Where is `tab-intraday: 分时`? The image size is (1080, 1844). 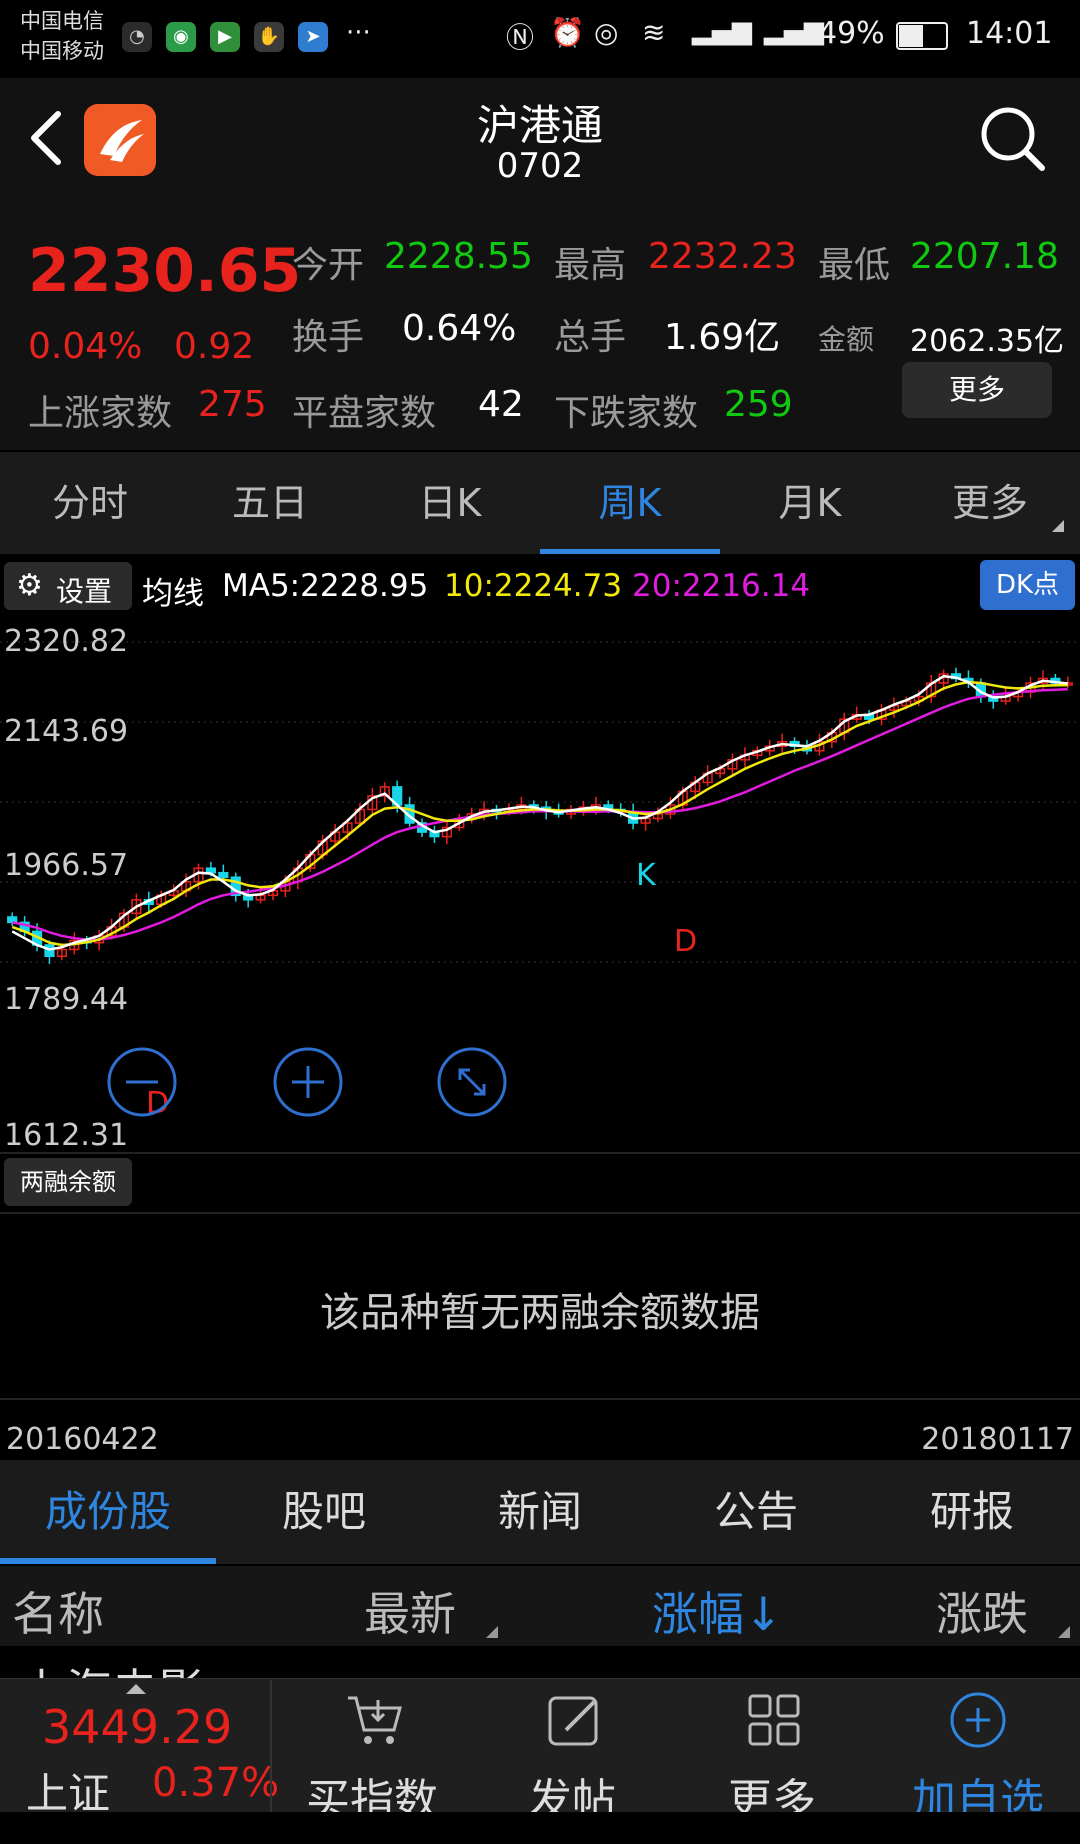 tab-intraday: 分时 is located at coordinates (90, 503).